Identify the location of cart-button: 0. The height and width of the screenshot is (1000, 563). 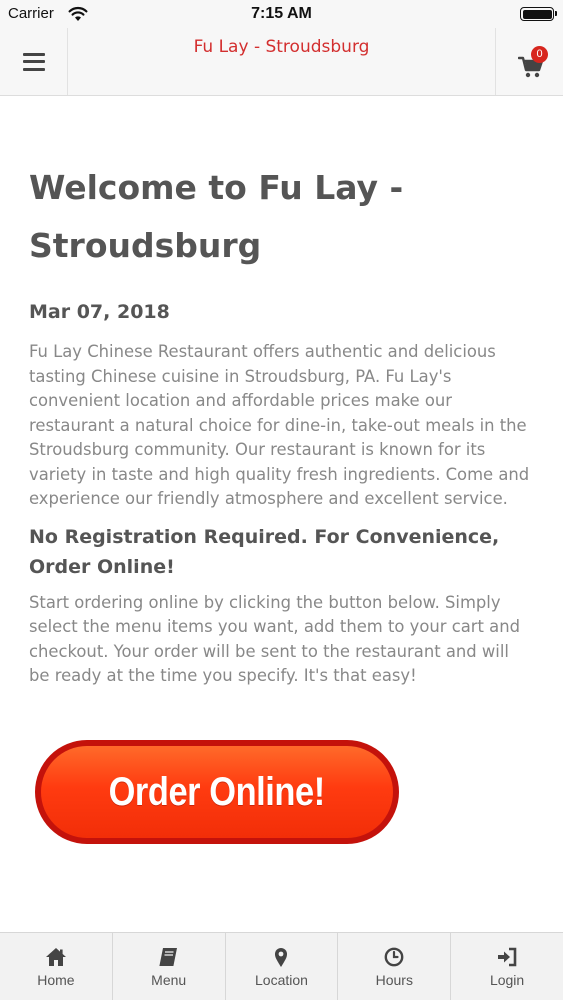
(529, 61).